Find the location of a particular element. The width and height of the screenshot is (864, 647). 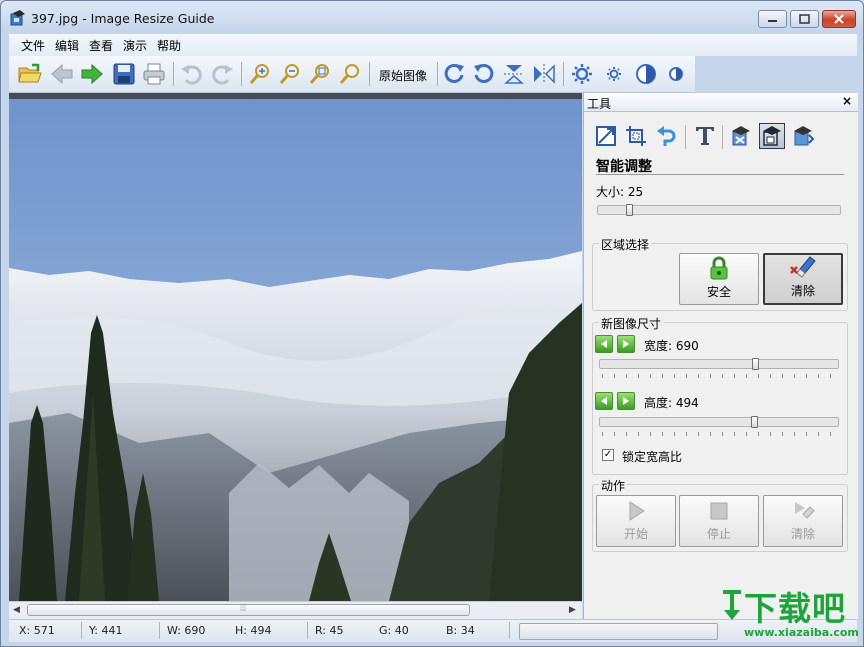

clear-action-button: 清除 is located at coordinates (803, 521).